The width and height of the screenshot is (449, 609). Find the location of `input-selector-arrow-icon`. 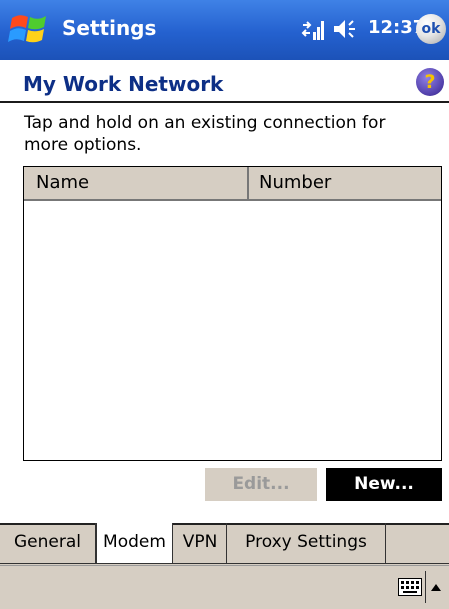

input-selector-arrow-icon is located at coordinates (436, 587).